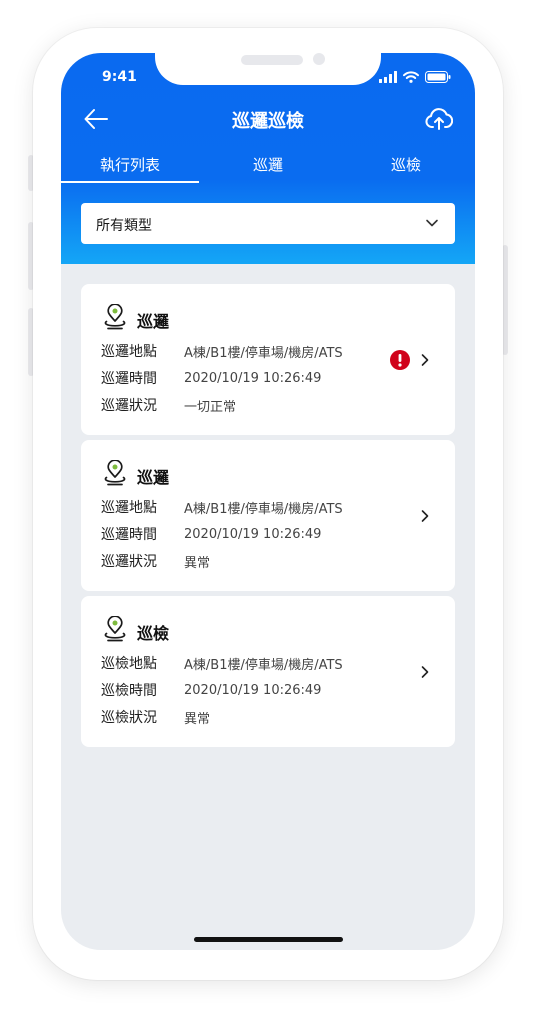  I want to click on tab-inspection: 巡檢, so click(406, 167).